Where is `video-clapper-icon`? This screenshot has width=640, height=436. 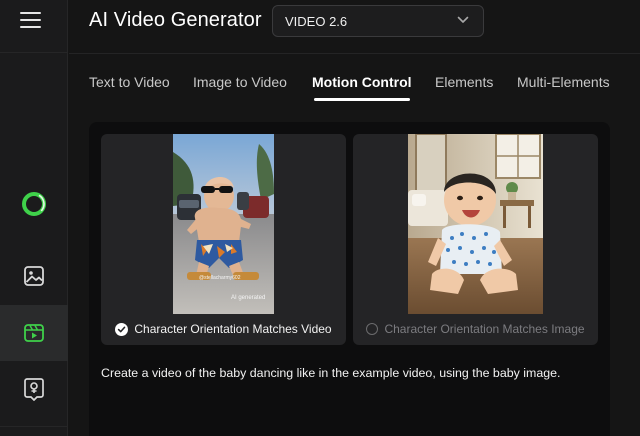
video-clapper-icon is located at coordinates (34, 333).